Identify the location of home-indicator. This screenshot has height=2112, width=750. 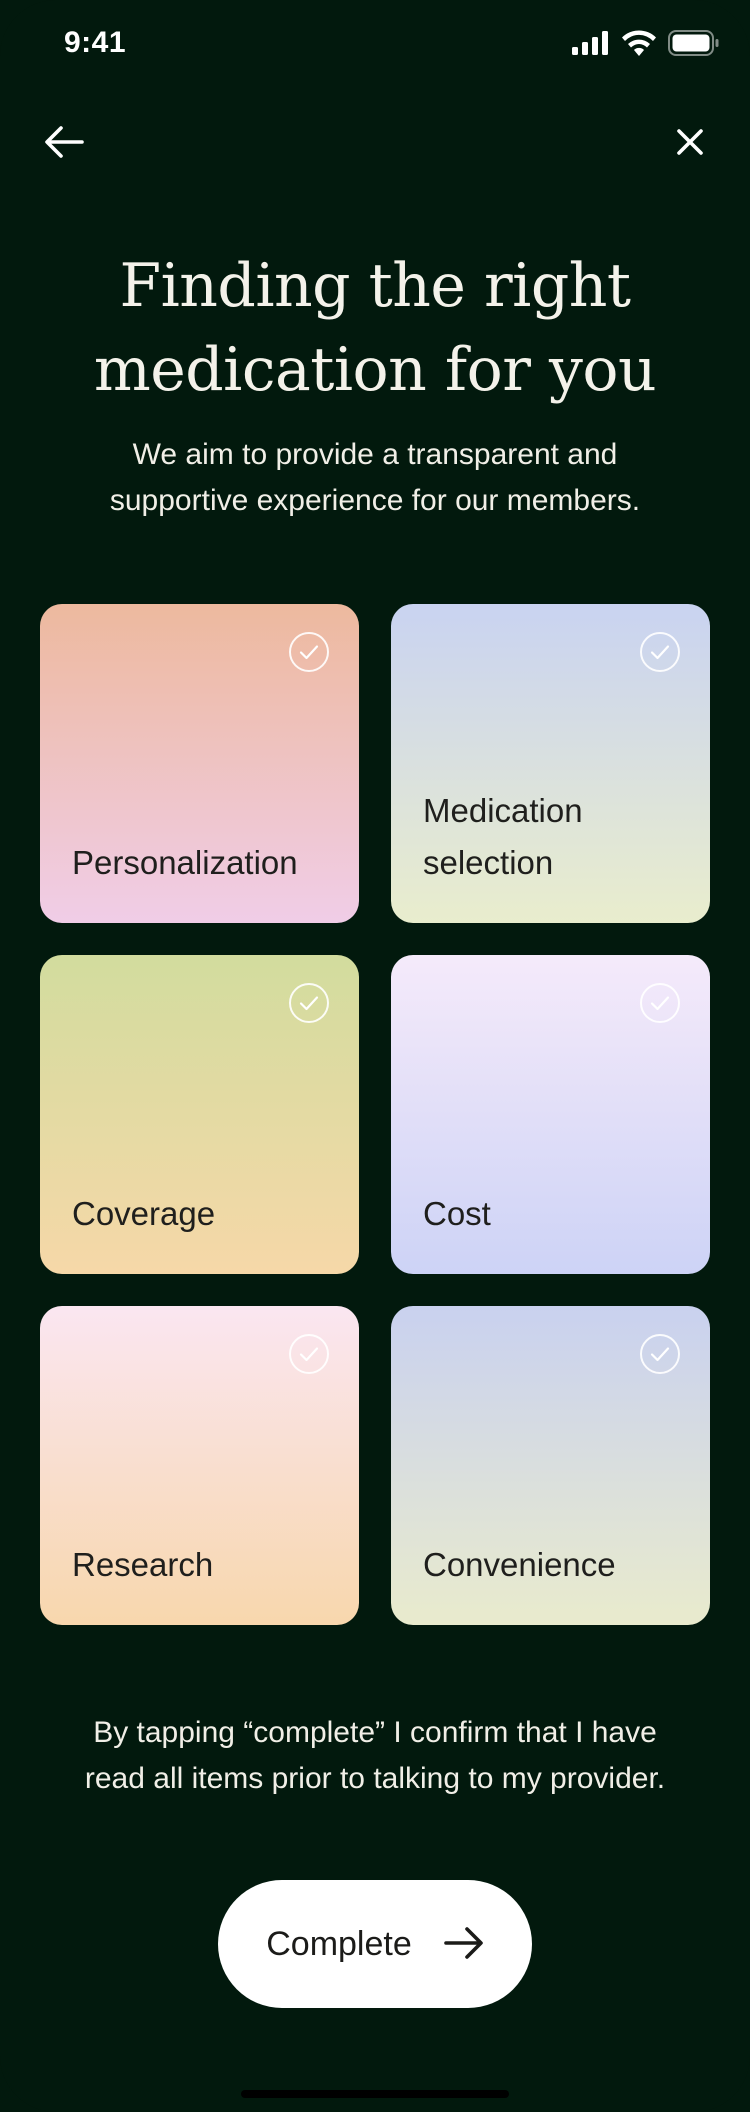
(375, 2094).